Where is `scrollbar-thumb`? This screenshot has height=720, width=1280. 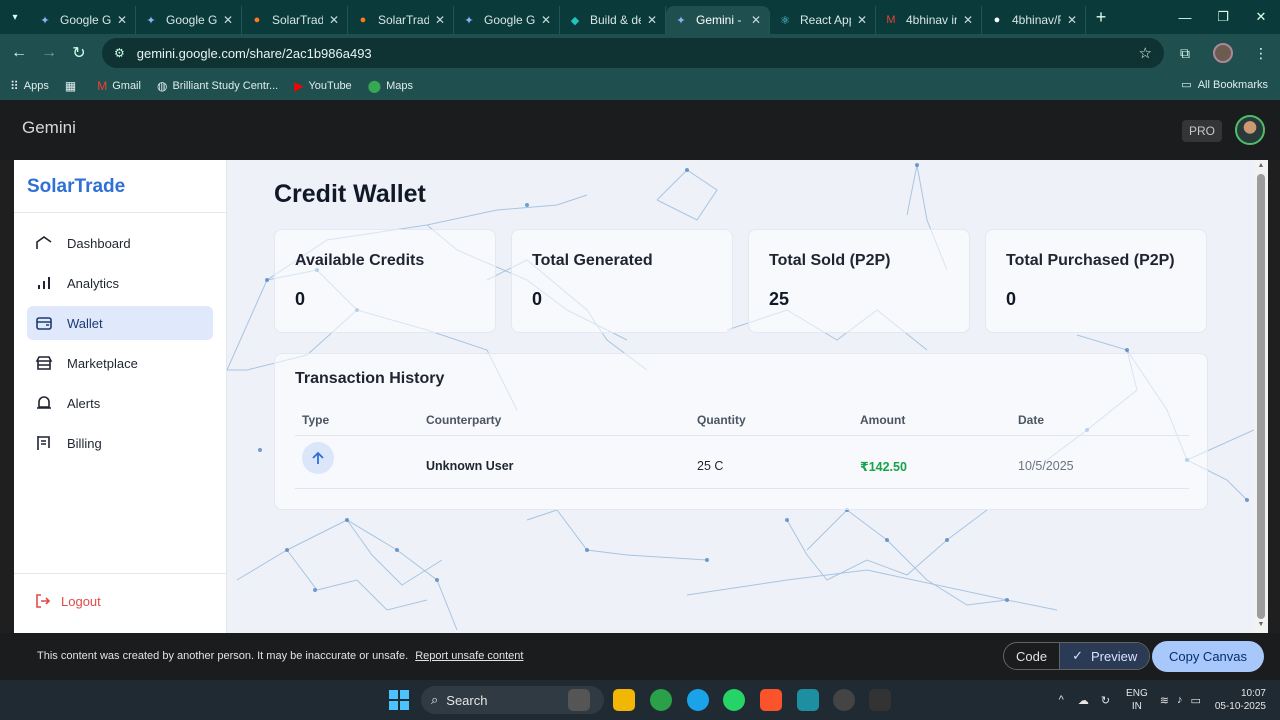
scrollbar-thumb is located at coordinates (1261, 396).